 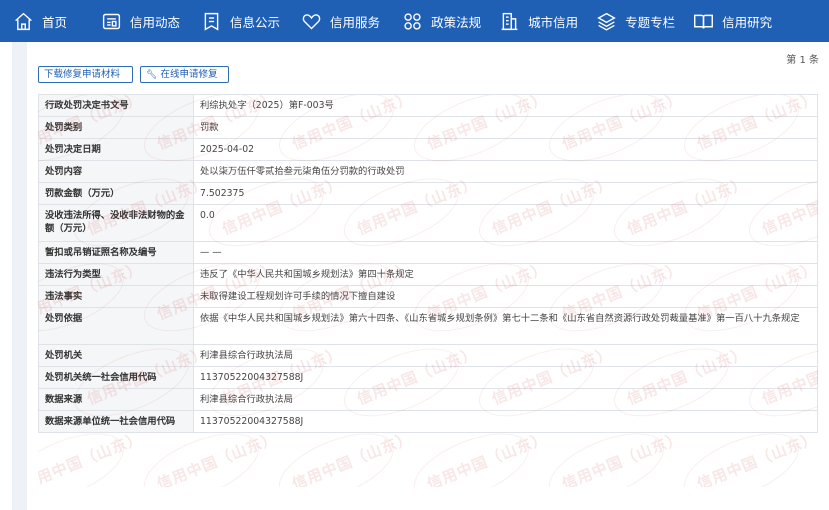 What do you see at coordinates (55, 22) in the screenshot?
I see `nav-label: 首页` at bounding box center [55, 22].